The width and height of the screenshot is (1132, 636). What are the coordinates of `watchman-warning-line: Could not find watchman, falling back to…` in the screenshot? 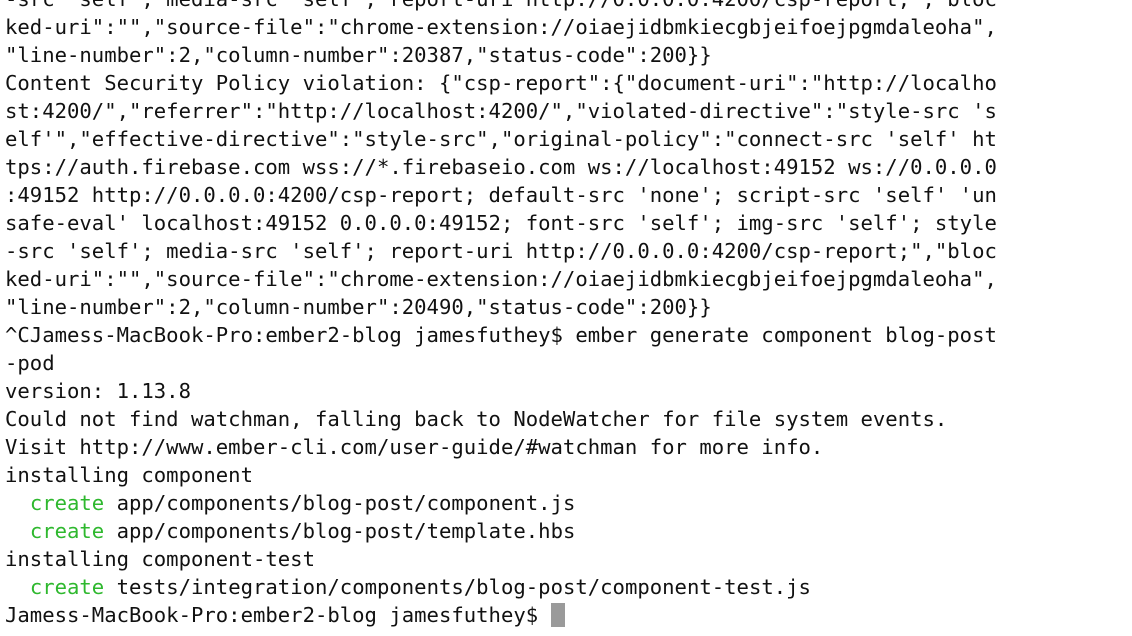 It's located at (476, 419).